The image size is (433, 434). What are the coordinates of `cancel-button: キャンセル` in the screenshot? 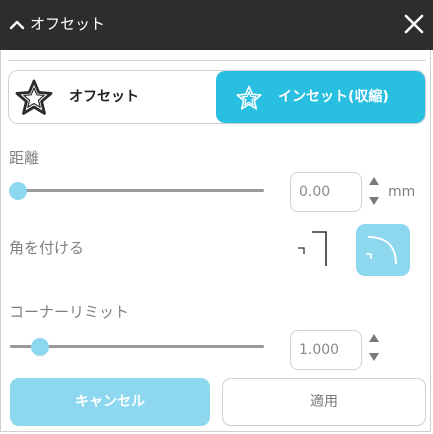 It's located at (110, 402).